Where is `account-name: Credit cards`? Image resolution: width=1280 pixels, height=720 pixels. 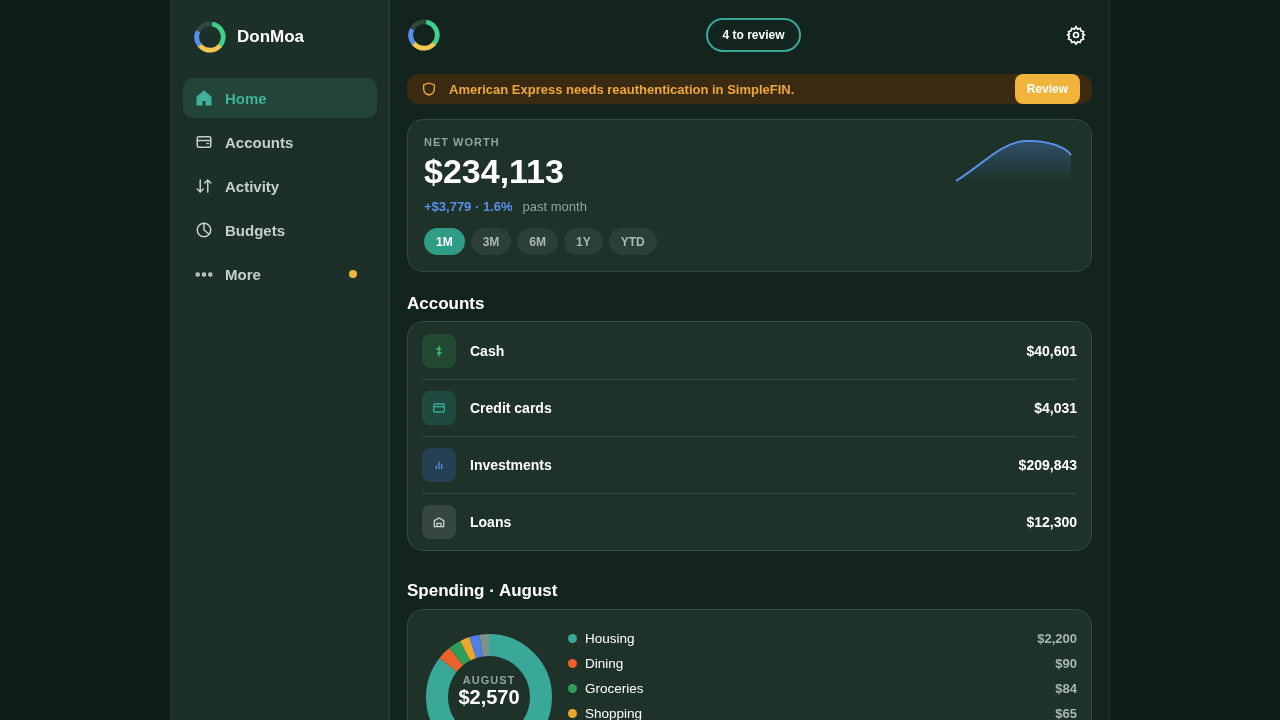
account-name: Credit cards is located at coordinates (511, 408).